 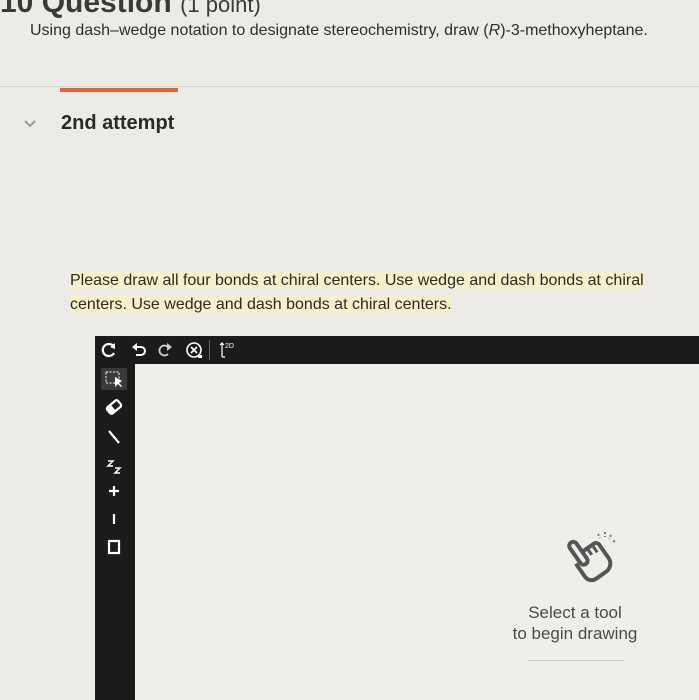 What do you see at coordinates (349, 86) in the screenshot?
I see `section-divider` at bounding box center [349, 86].